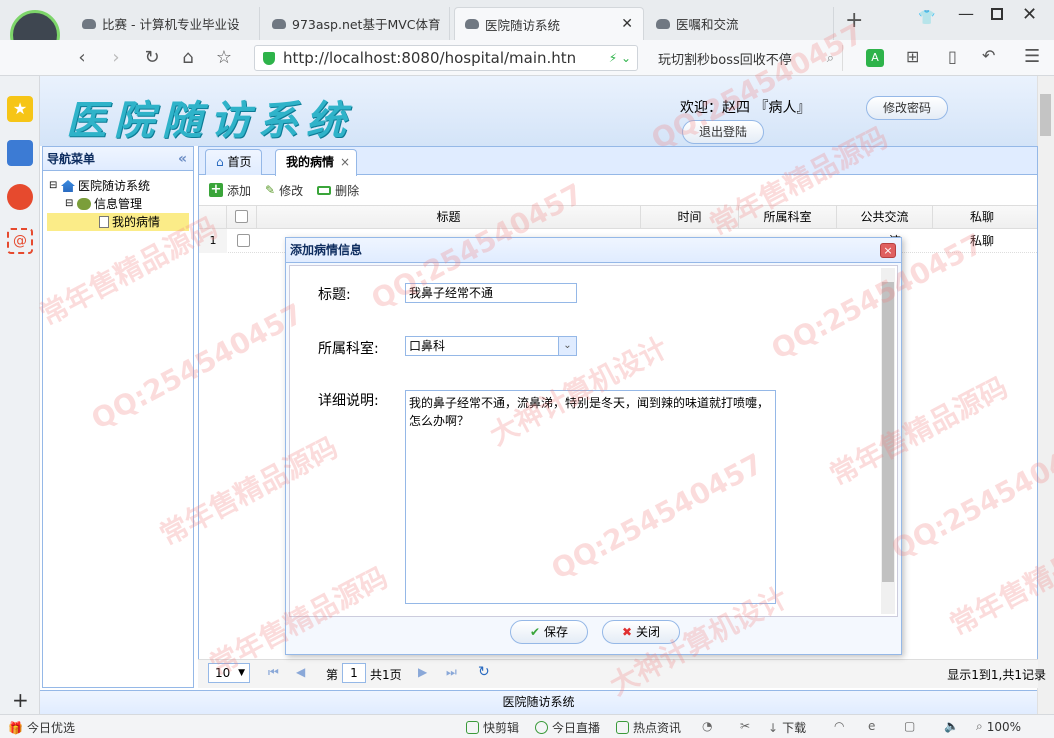 The width and height of the screenshot is (1054, 738). Describe the element at coordinates (641, 632) in the screenshot. I see `cancel-button: ✖ 关闭` at that location.